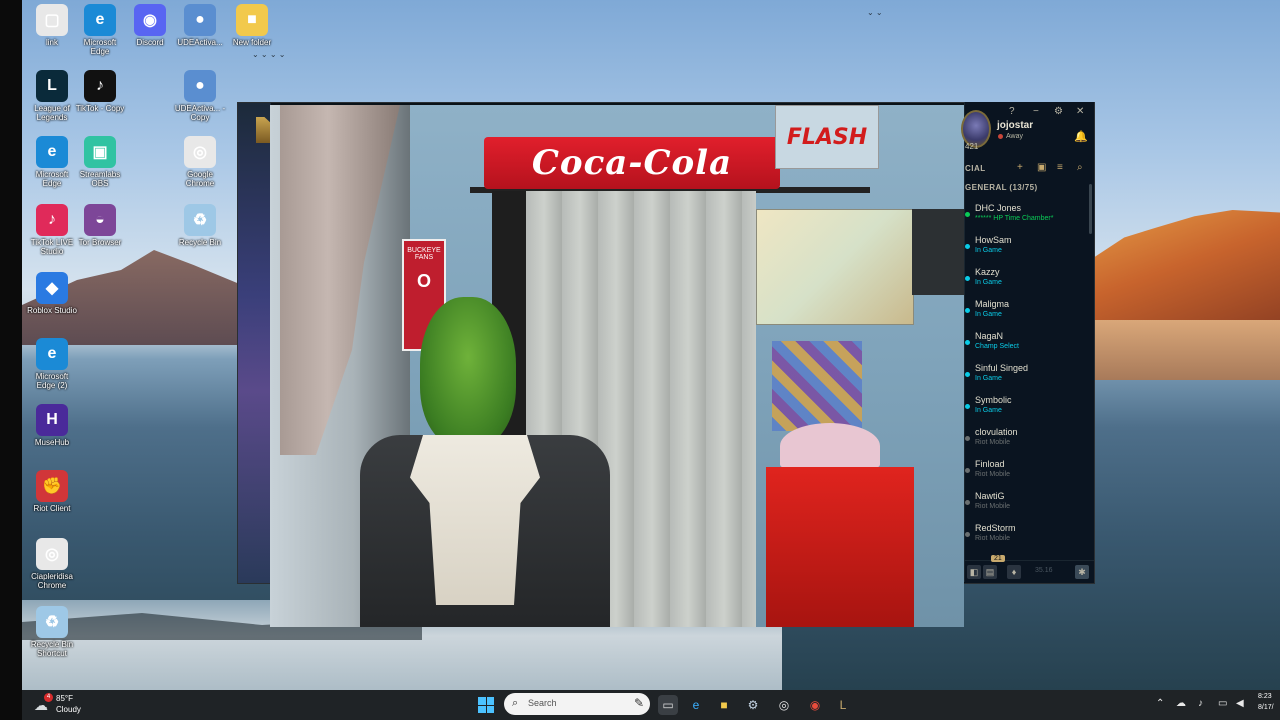 This screenshot has height=720, width=1280. Describe the element at coordinates (1000, 136) in the screenshot. I see `away-status-icon` at that location.